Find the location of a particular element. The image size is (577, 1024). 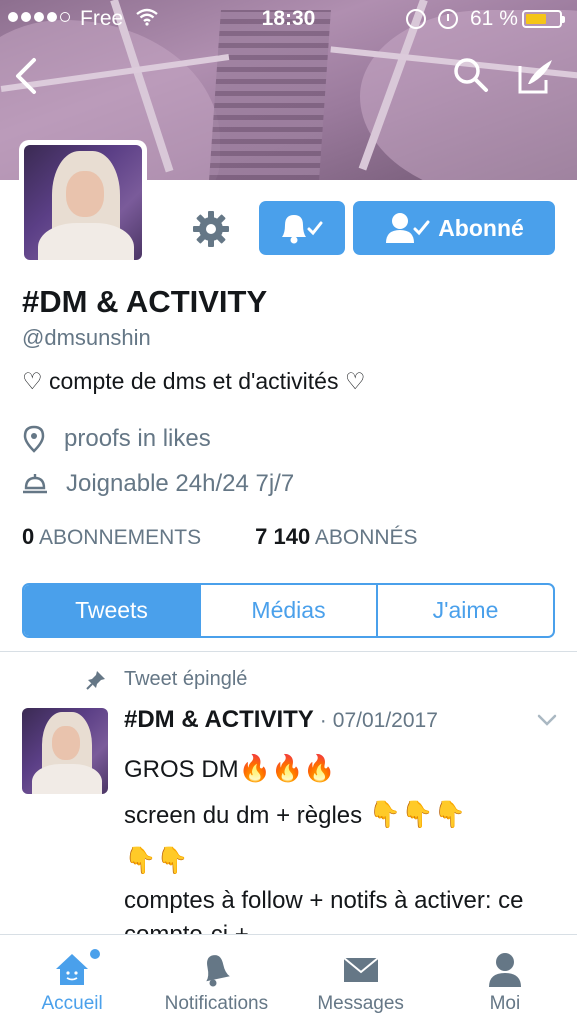

profile-location: proofs in likes is located at coordinates (116, 439).